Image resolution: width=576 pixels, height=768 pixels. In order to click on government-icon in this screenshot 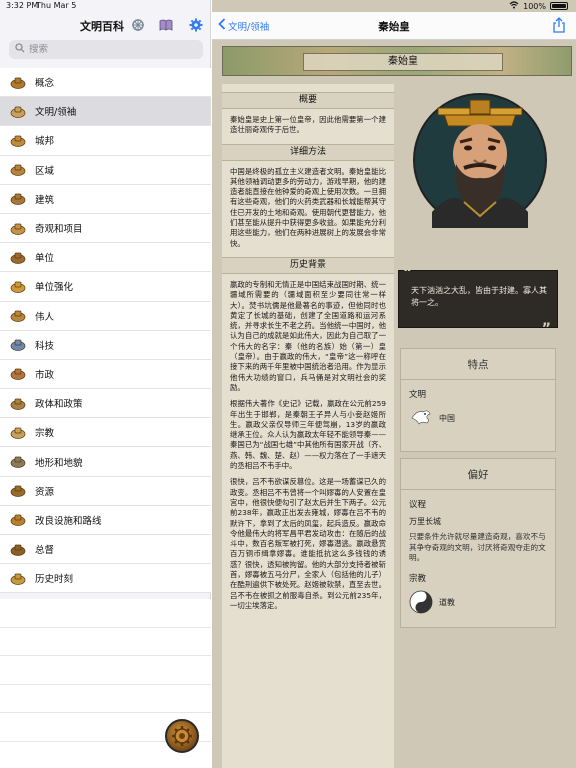, I will do `click(18, 403)`.